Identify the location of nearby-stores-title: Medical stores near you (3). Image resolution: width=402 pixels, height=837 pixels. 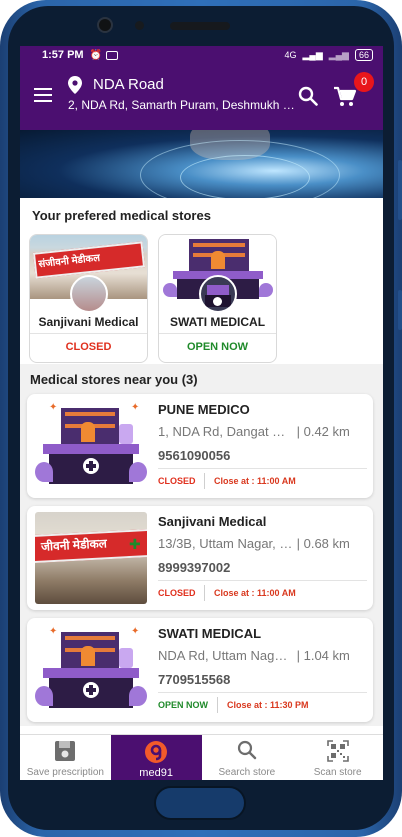
(114, 379).